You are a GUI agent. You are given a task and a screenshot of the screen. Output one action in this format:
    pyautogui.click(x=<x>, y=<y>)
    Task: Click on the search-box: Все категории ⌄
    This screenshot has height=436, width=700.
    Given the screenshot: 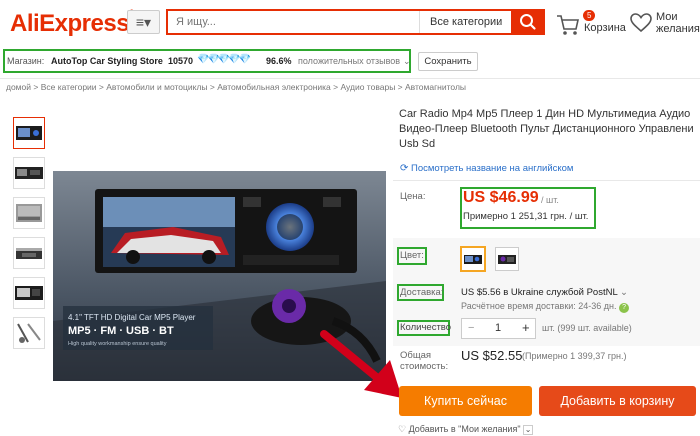 What is the action you would take?
    pyautogui.click(x=338, y=22)
    